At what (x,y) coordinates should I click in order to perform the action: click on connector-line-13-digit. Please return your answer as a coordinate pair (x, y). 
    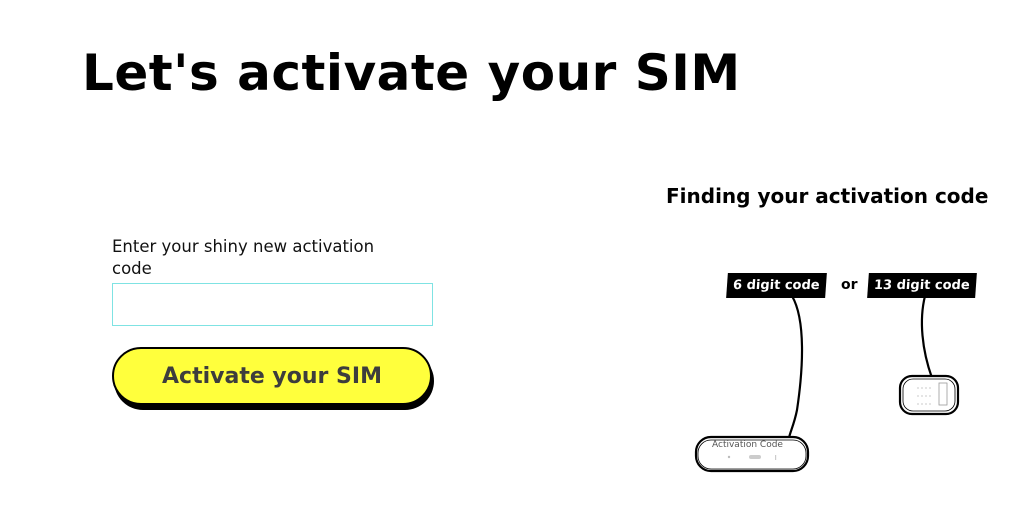
    Looking at the image, I should click on (927, 337).